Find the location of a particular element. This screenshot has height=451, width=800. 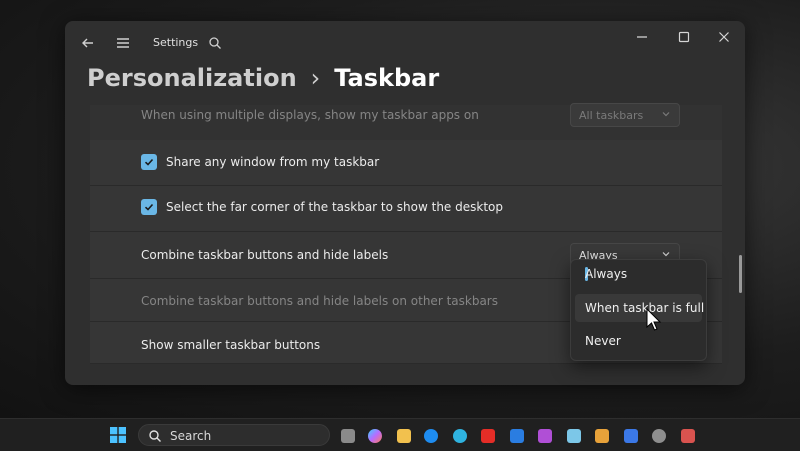

outlook-icon is located at coordinates (631, 436).